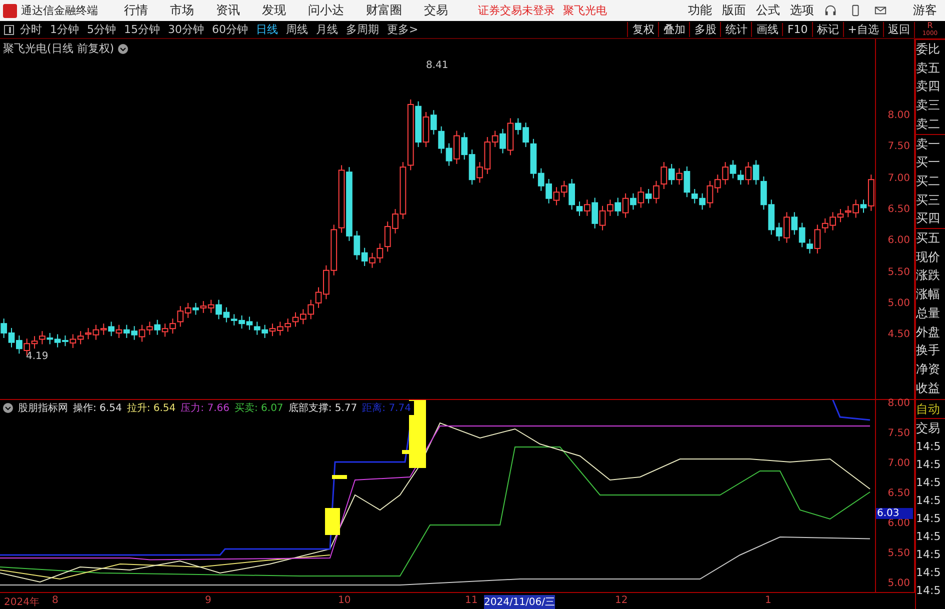  Describe the element at coordinates (31, 29) in the screenshot. I see `period-tab: 分时` at that location.